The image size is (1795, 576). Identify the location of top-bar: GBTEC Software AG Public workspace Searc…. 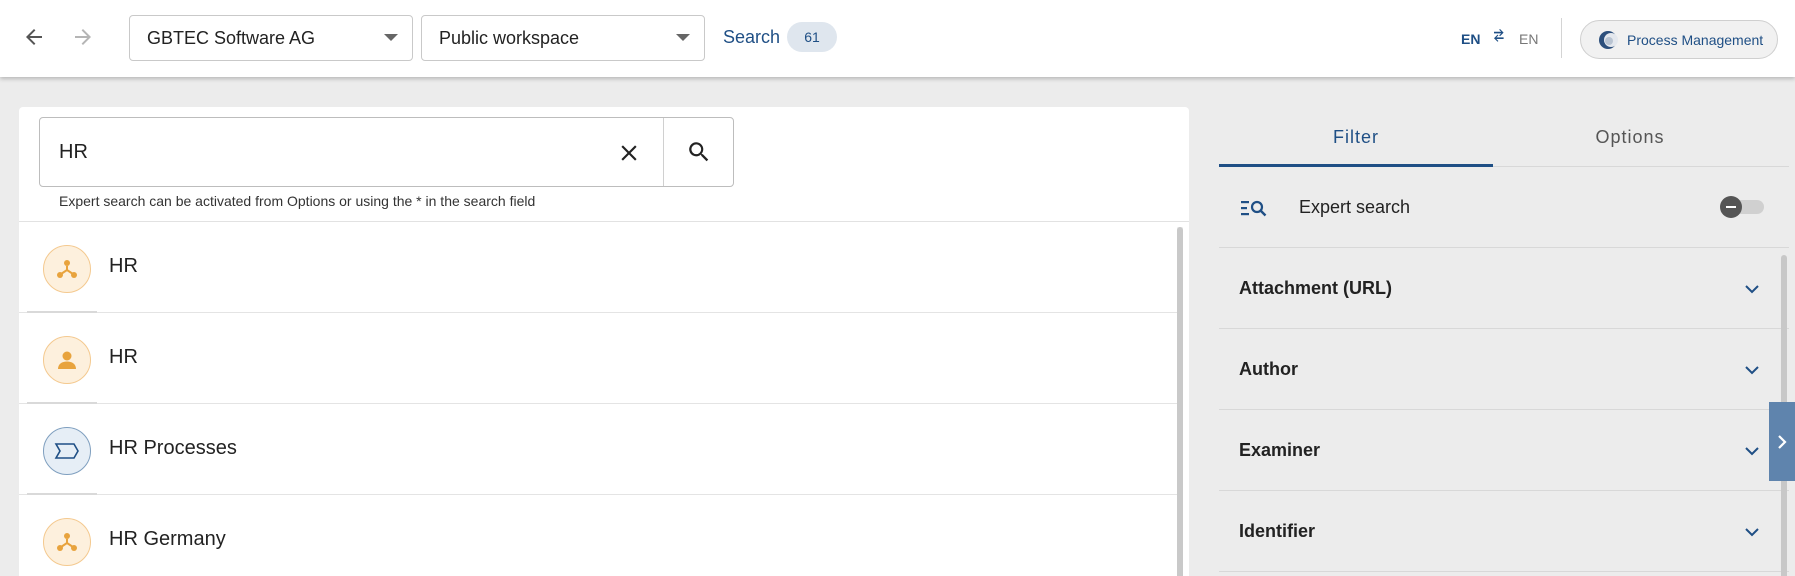
(897, 38).